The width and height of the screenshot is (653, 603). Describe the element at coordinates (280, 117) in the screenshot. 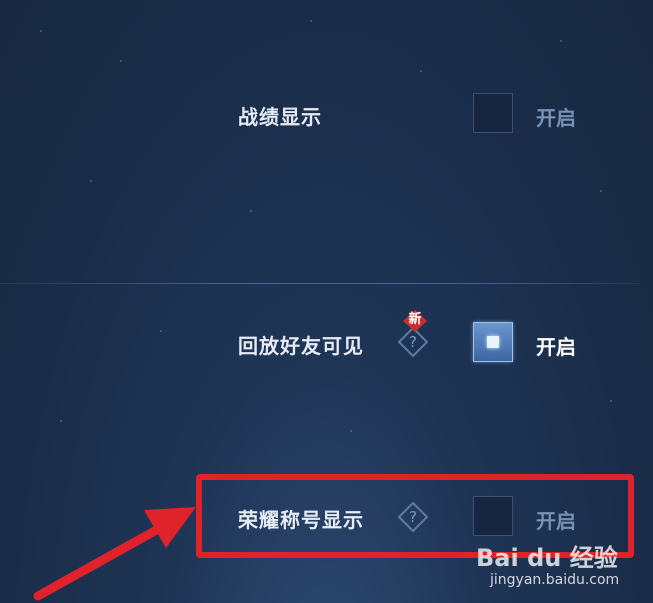

I see `setting-label-match-record: 战绩显示` at that location.